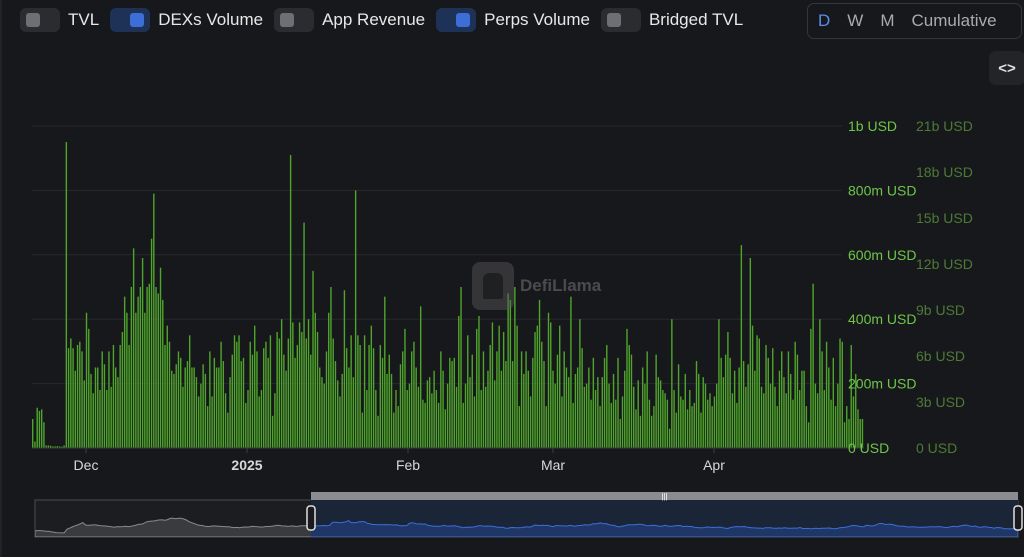 The width and height of the screenshot is (1024, 557). I want to click on y-right-tick-label: 0 USD, so click(936, 448).